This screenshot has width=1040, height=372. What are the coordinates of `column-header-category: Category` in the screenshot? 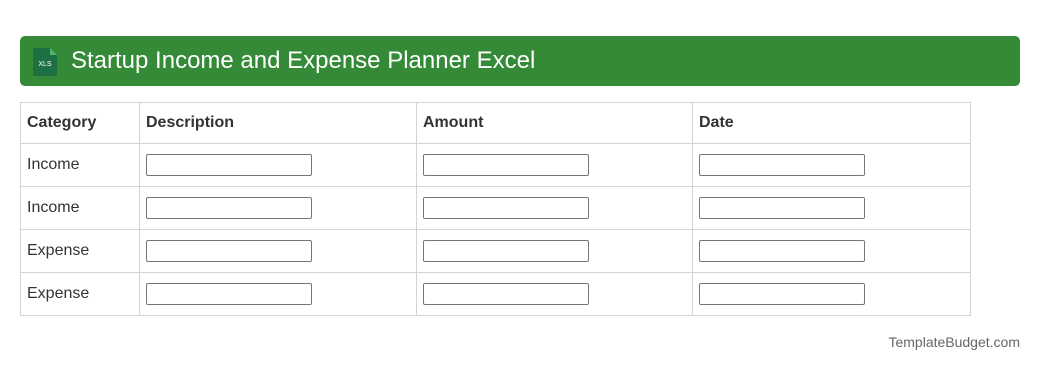 It's located at (80, 123).